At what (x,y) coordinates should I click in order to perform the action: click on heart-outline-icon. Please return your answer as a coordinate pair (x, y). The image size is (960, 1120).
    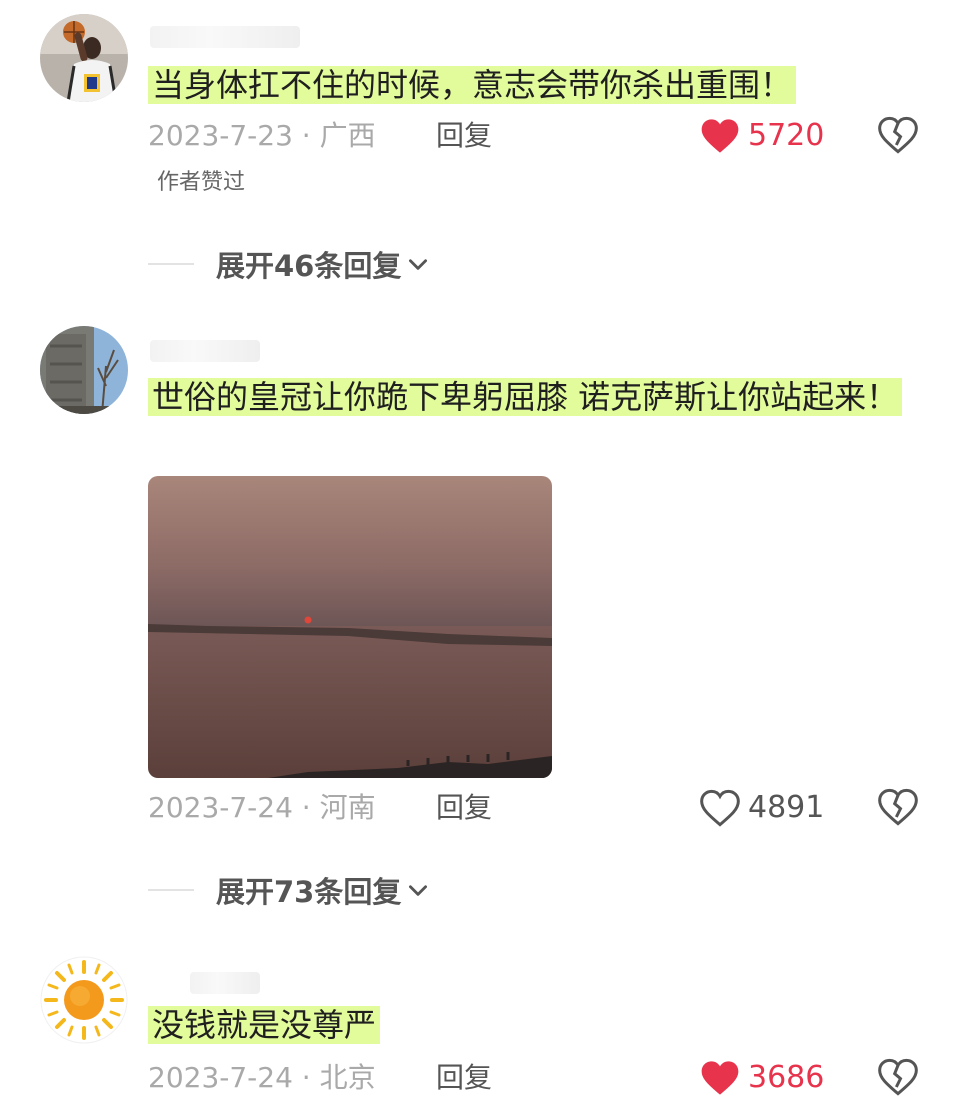
    Looking at the image, I should click on (720, 808).